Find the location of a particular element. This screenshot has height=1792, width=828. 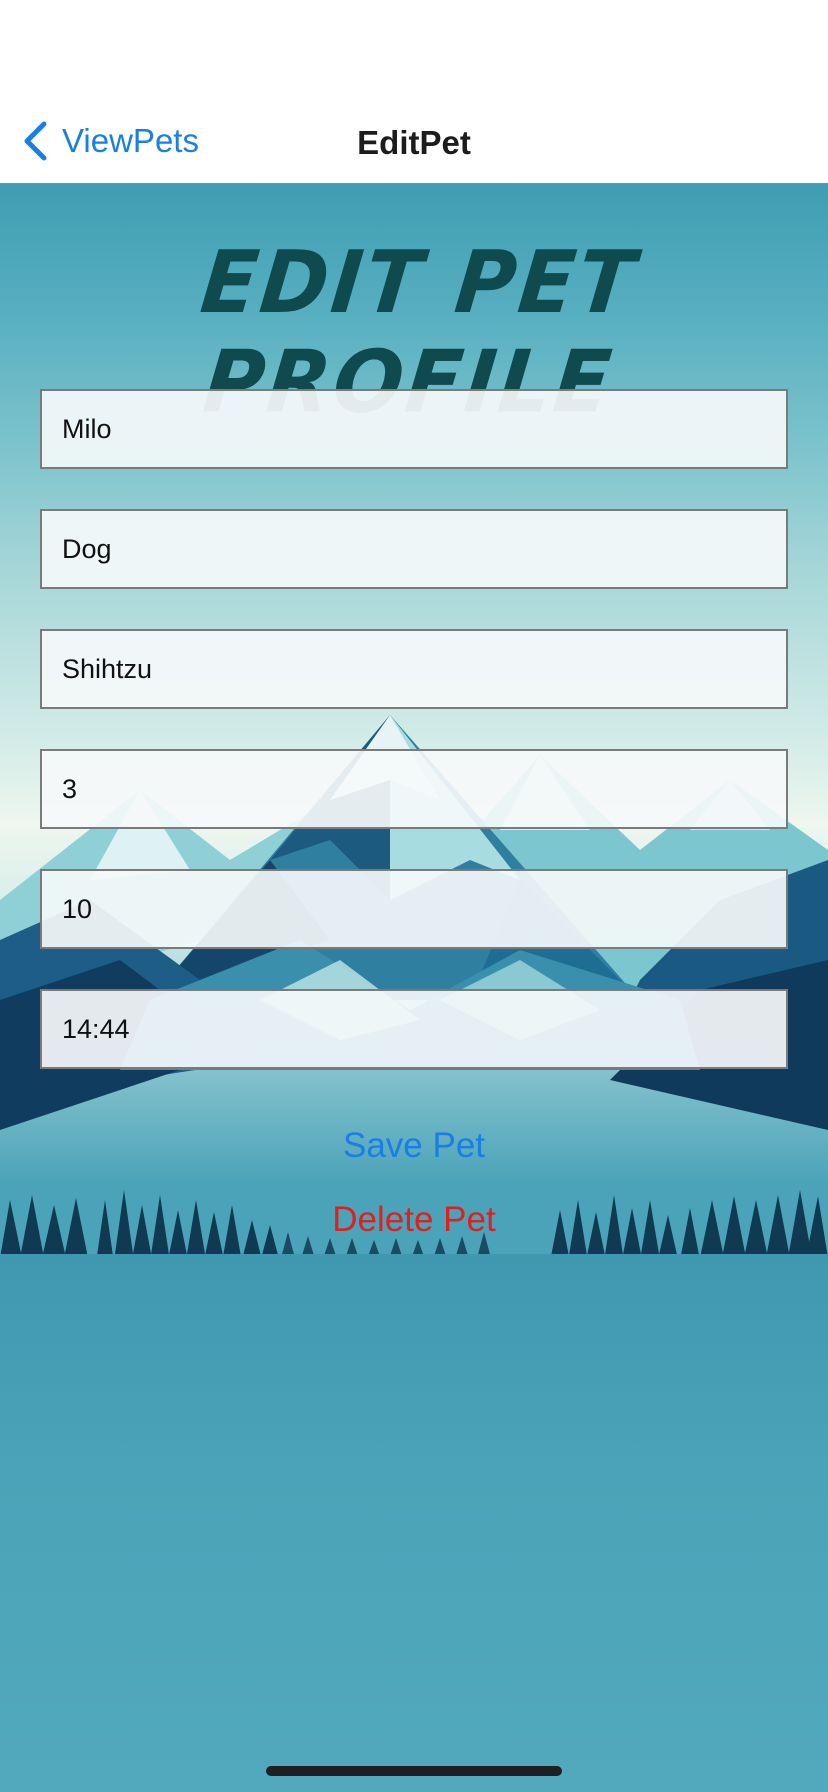

pet-weight-field: 10 is located at coordinates (414, 909).